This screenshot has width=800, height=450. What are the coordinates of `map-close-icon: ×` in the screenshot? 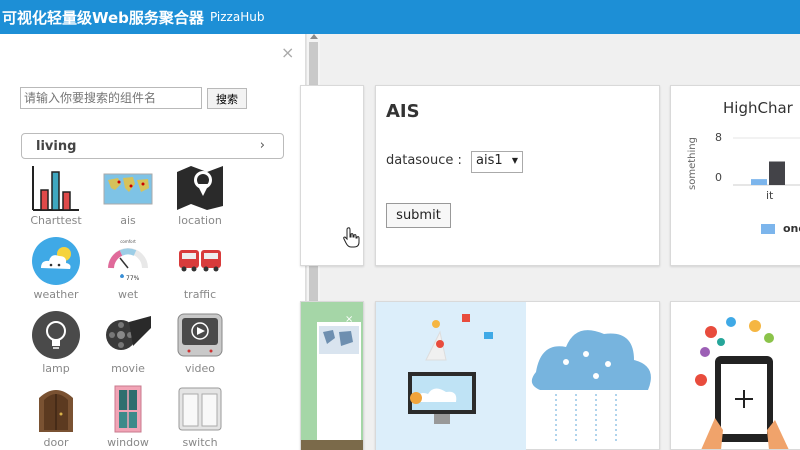 It's located at (349, 319).